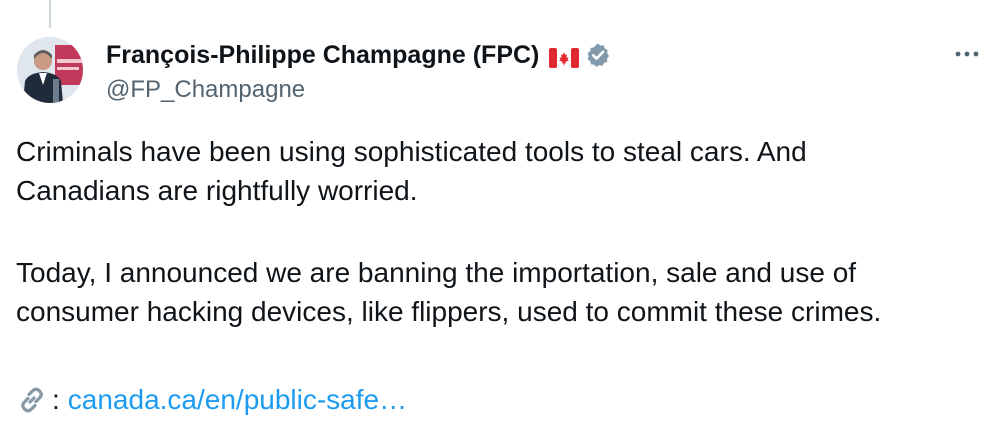 The height and width of the screenshot is (440, 1000). Describe the element at coordinates (50, 14) in the screenshot. I see `thread-connector-line` at that location.